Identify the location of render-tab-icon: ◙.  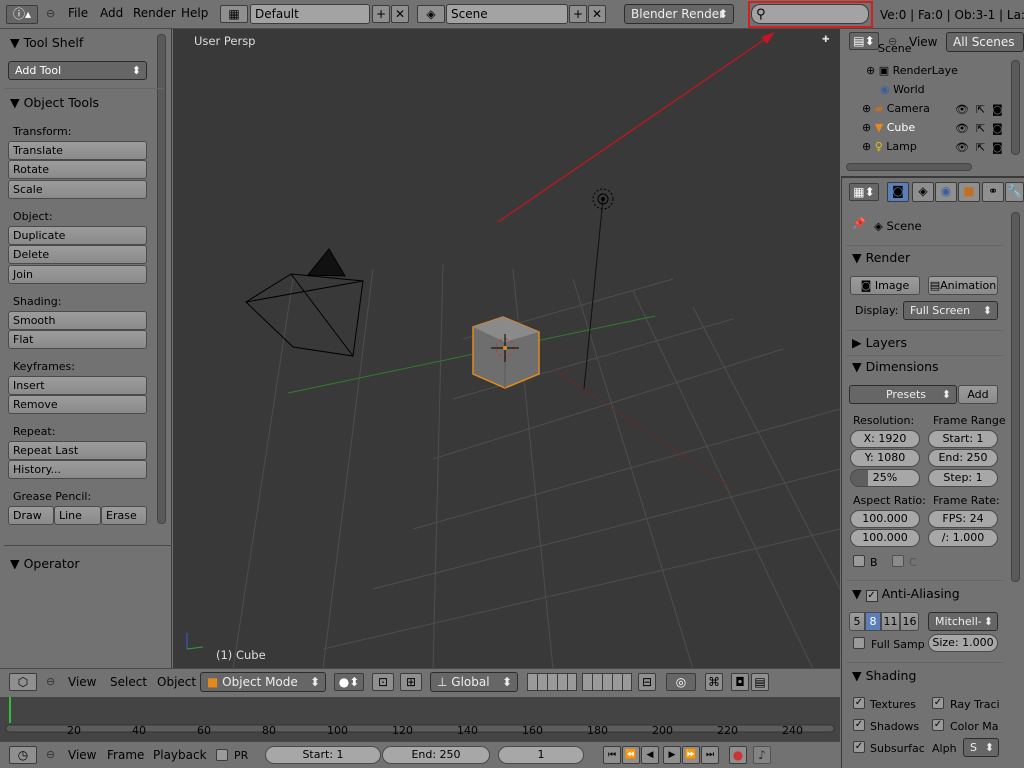
(898, 192).